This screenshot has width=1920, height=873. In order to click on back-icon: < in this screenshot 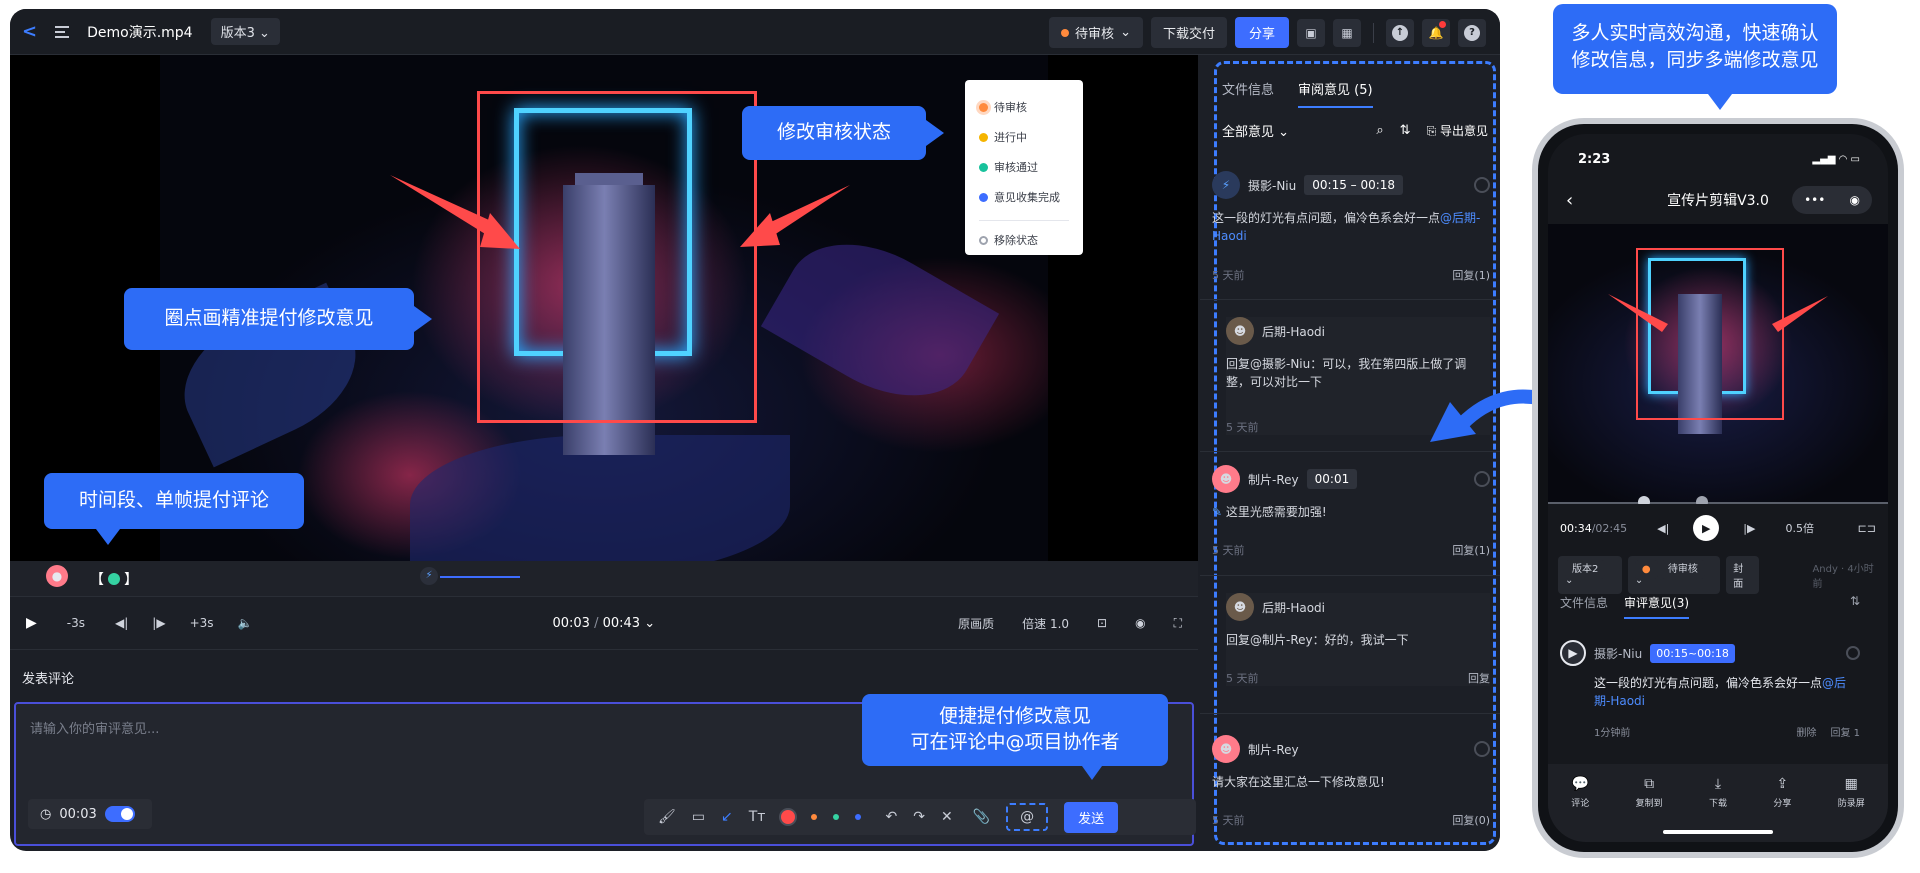, I will do `click(29, 31)`.